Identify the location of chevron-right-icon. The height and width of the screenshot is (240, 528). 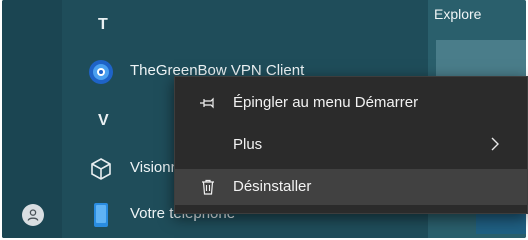
(495, 144).